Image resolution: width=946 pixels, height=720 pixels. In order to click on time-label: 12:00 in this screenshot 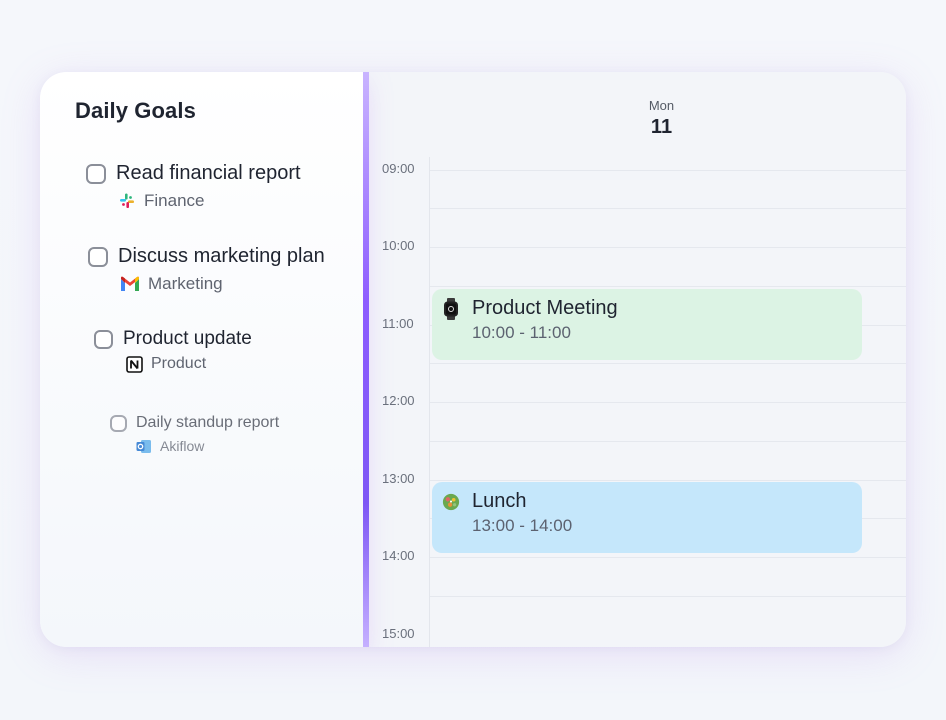, I will do `click(398, 400)`.